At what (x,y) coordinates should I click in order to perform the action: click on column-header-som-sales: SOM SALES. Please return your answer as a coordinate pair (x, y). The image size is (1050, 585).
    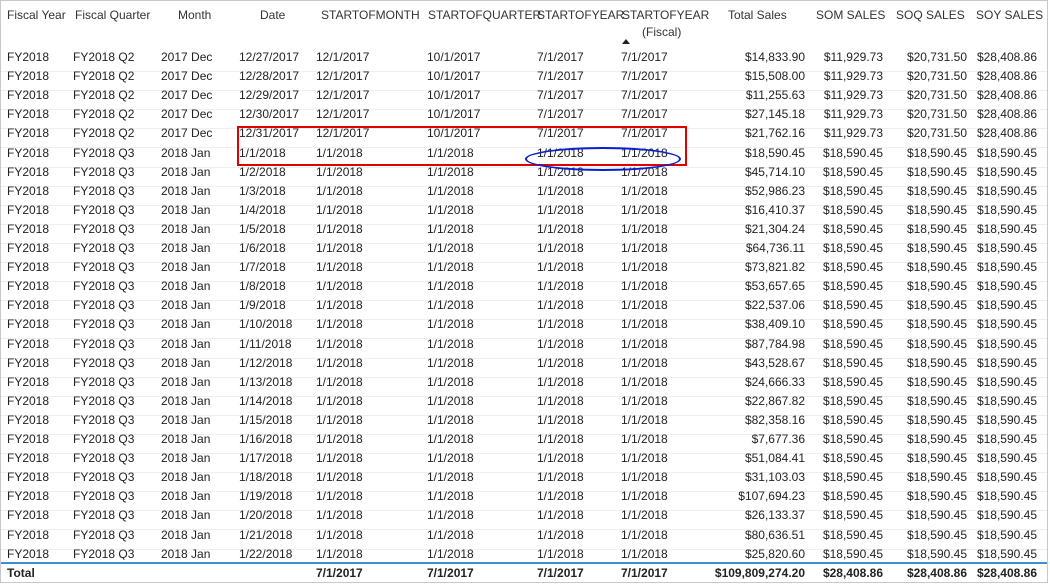
    Looking at the image, I should click on (850, 15).